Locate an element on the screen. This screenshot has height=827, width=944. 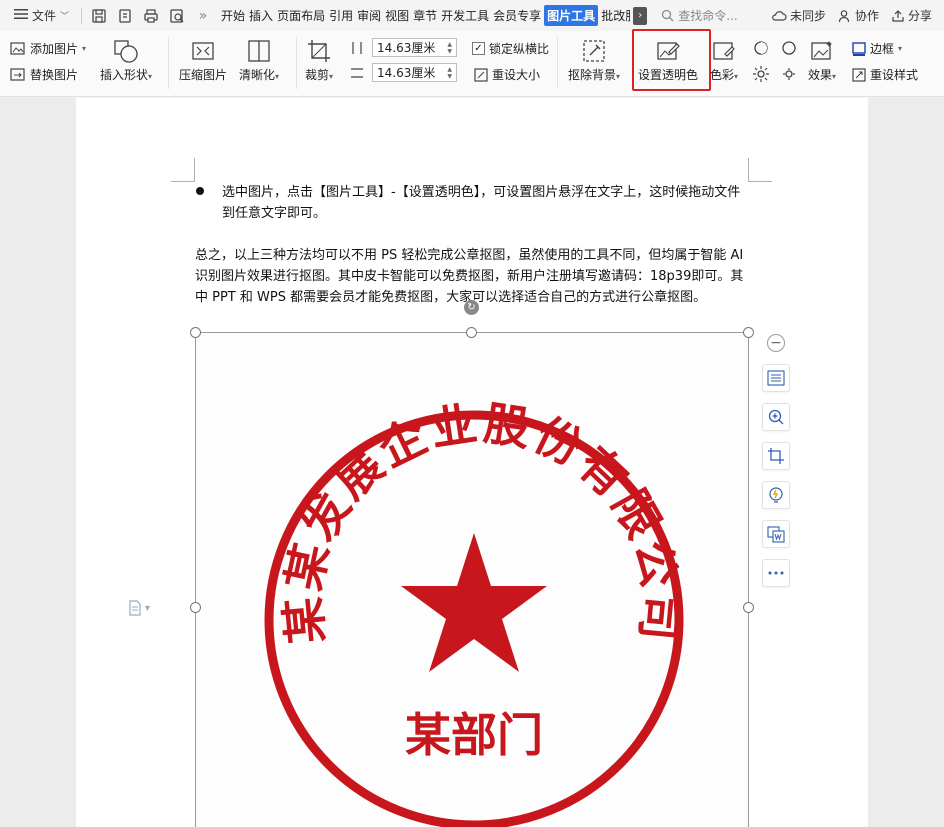
brightness-decrease-icon is located at coordinates (789, 74).